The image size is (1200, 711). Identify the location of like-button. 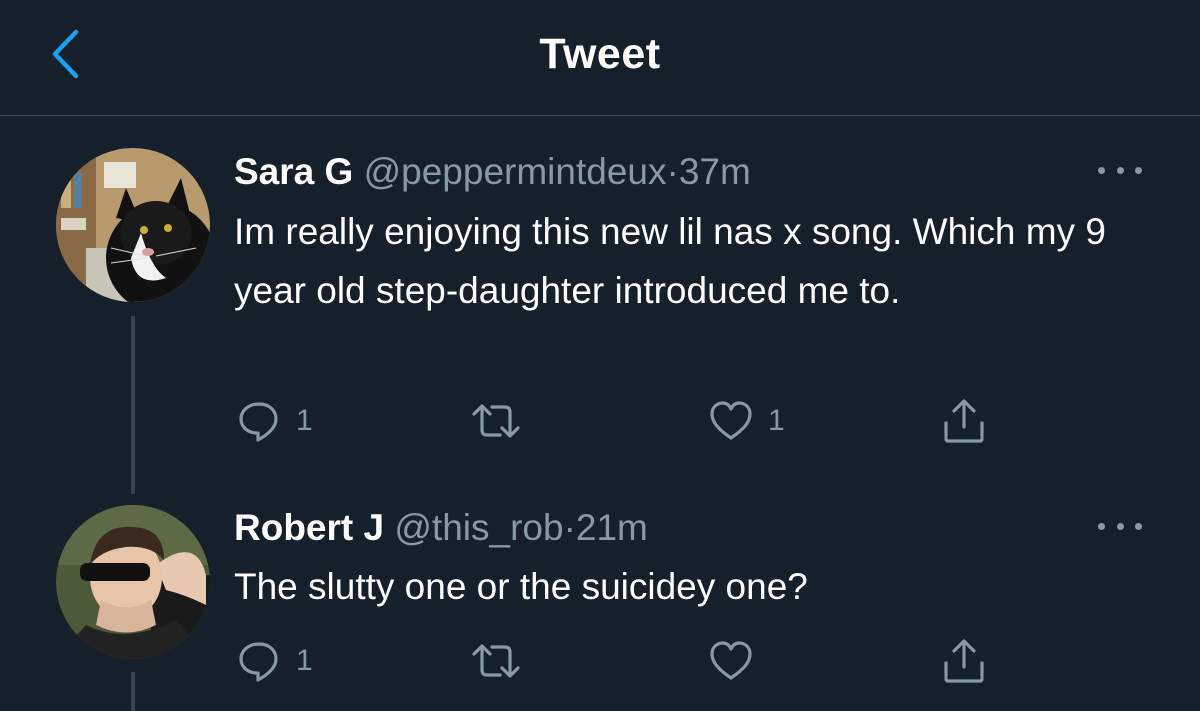
(738, 661).